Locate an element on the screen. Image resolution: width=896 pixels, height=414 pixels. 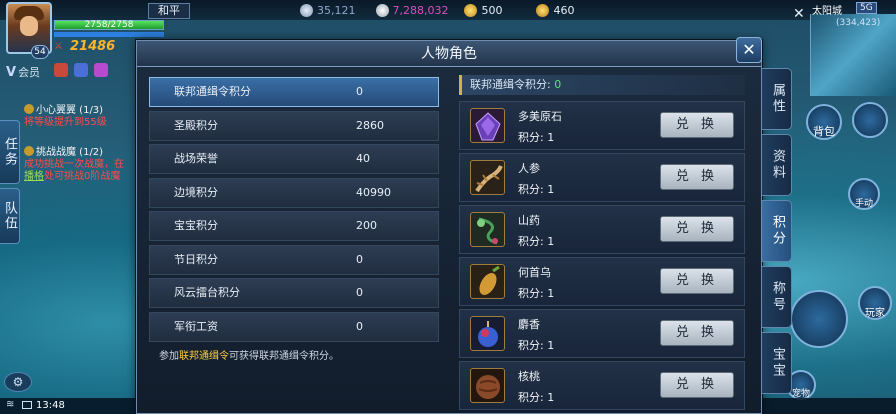
currency-value: 500 is located at coordinates (492, 10).